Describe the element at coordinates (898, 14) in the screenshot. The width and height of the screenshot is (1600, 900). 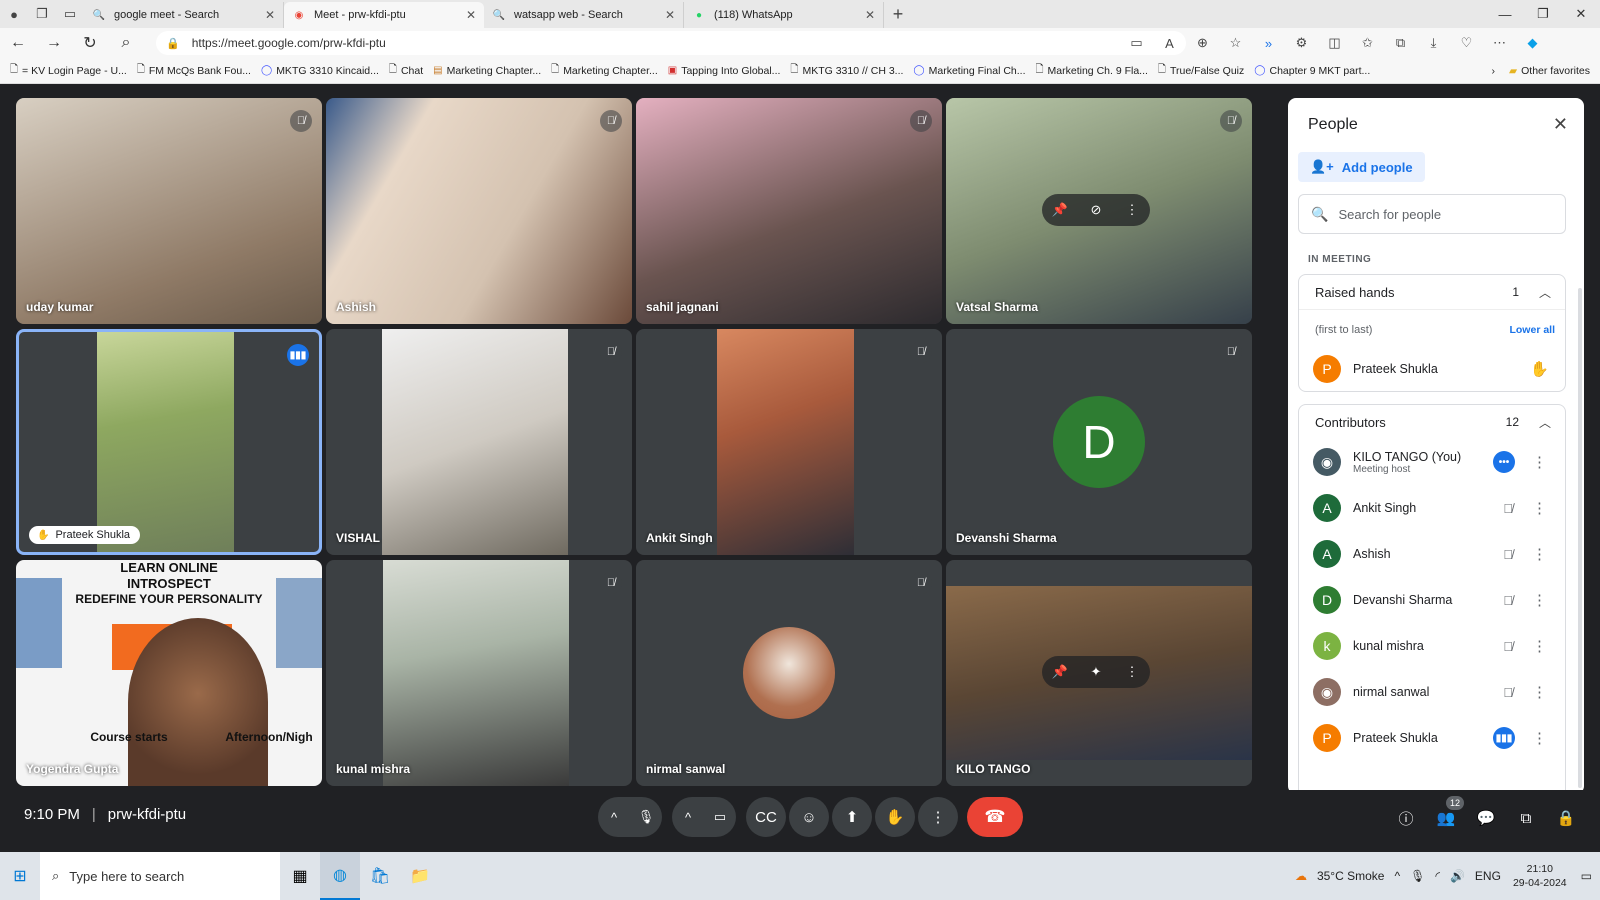
I see `new-tab-button: +` at that location.